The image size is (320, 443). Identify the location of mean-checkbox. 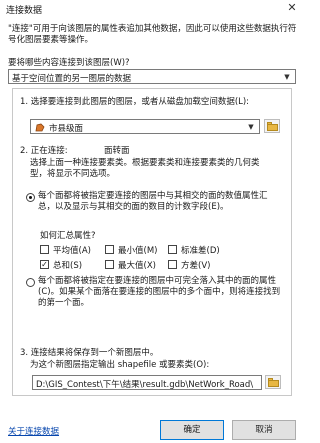
(44, 249).